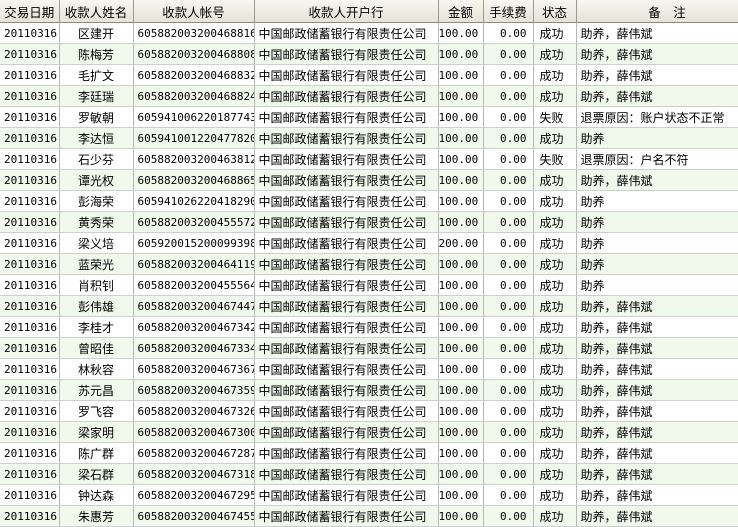 This screenshot has height=527, width=738. I want to click on cell-payee-account: 605882003200455572, so click(194, 222).